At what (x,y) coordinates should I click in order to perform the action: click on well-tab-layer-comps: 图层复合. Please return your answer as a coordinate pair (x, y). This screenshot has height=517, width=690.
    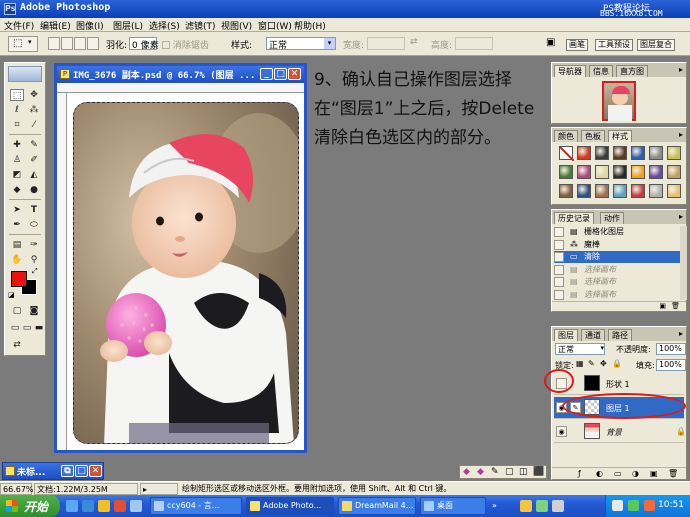
    Looking at the image, I should click on (656, 45).